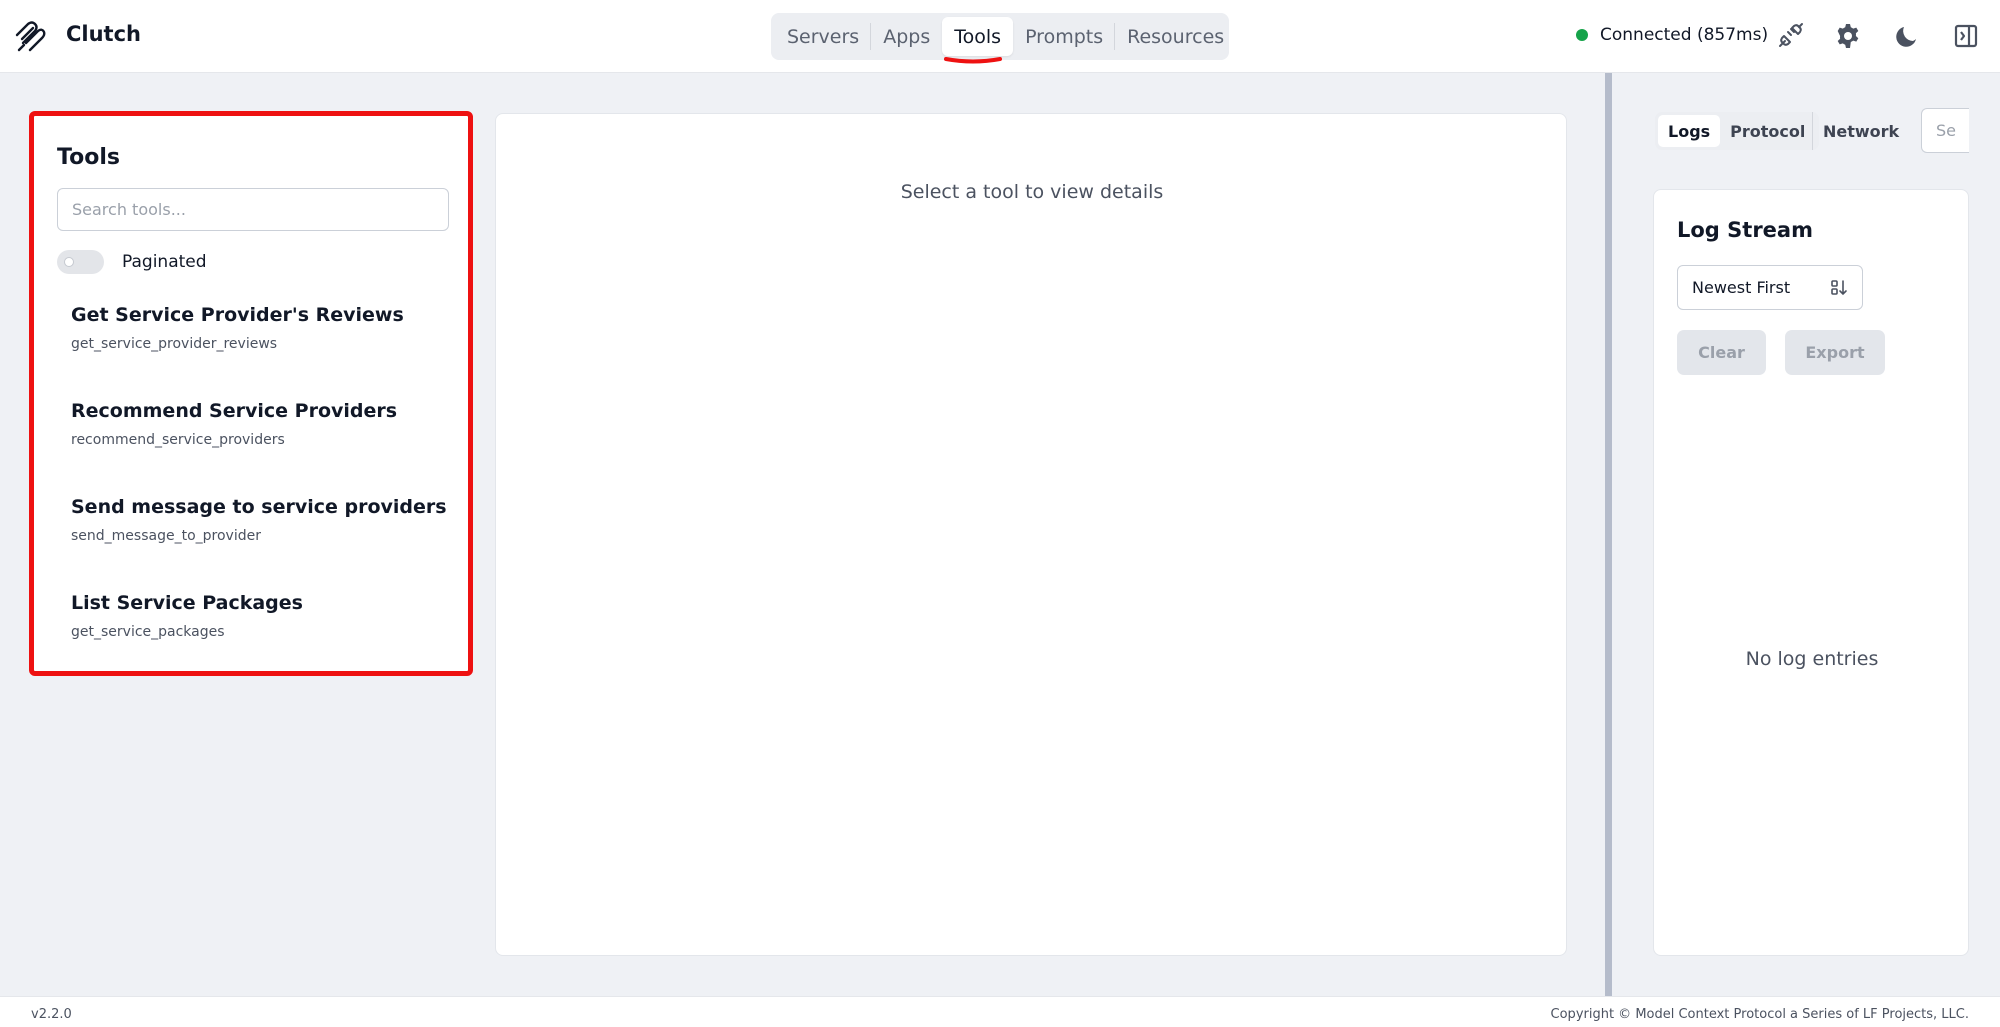  Describe the element at coordinates (1860, 131) in the screenshot. I see `tab-network: Network` at that location.